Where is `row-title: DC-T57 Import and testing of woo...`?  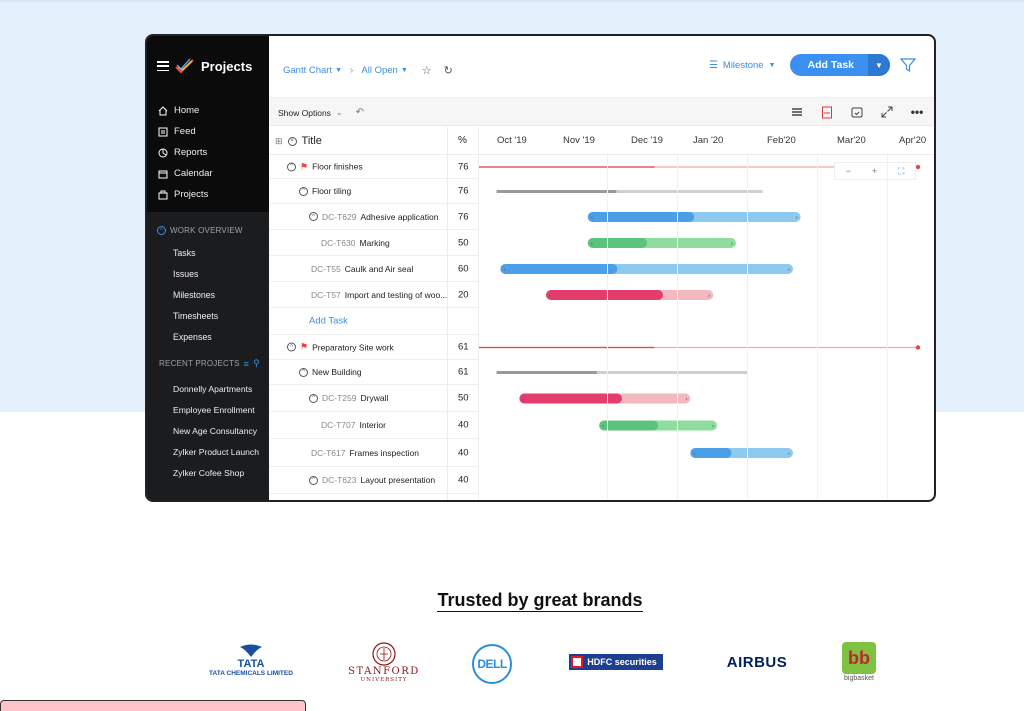 row-title: DC-T57 Import and testing of woo... is located at coordinates (379, 295).